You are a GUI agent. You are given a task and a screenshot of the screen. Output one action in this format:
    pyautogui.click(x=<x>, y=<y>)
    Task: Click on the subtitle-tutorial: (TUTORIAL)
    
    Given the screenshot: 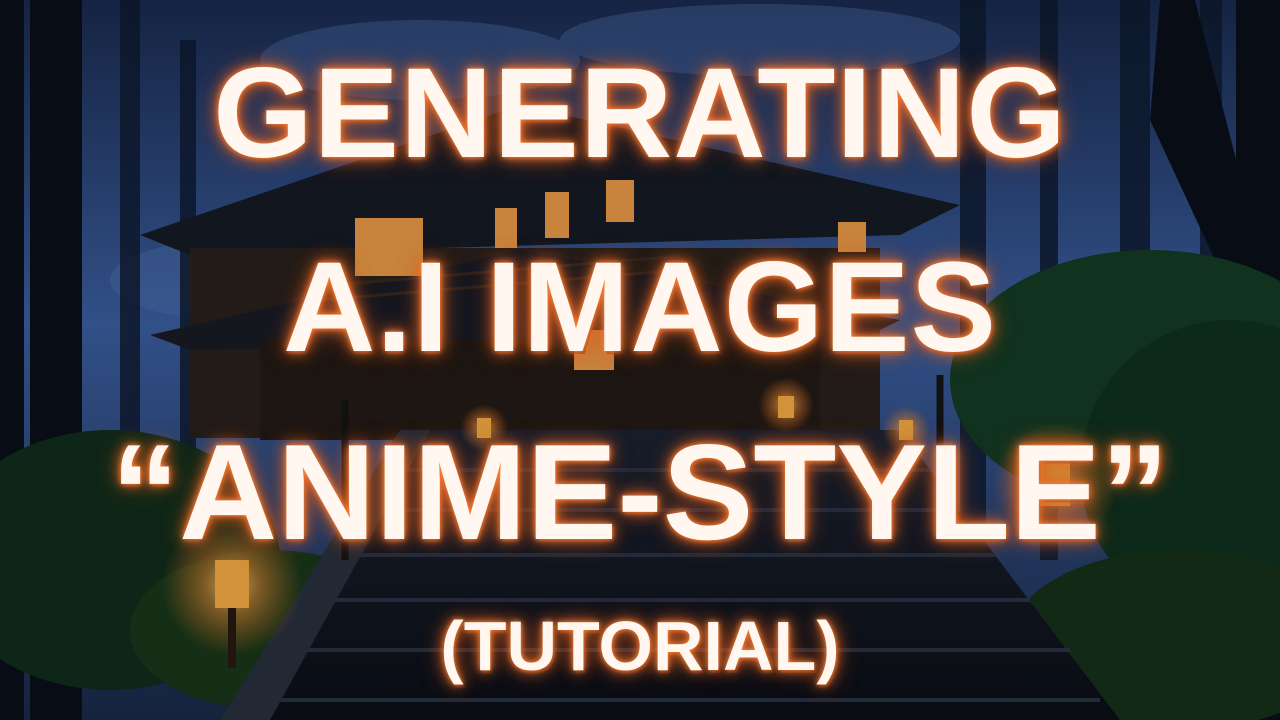 What is the action you would take?
    pyautogui.click(x=640, y=646)
    